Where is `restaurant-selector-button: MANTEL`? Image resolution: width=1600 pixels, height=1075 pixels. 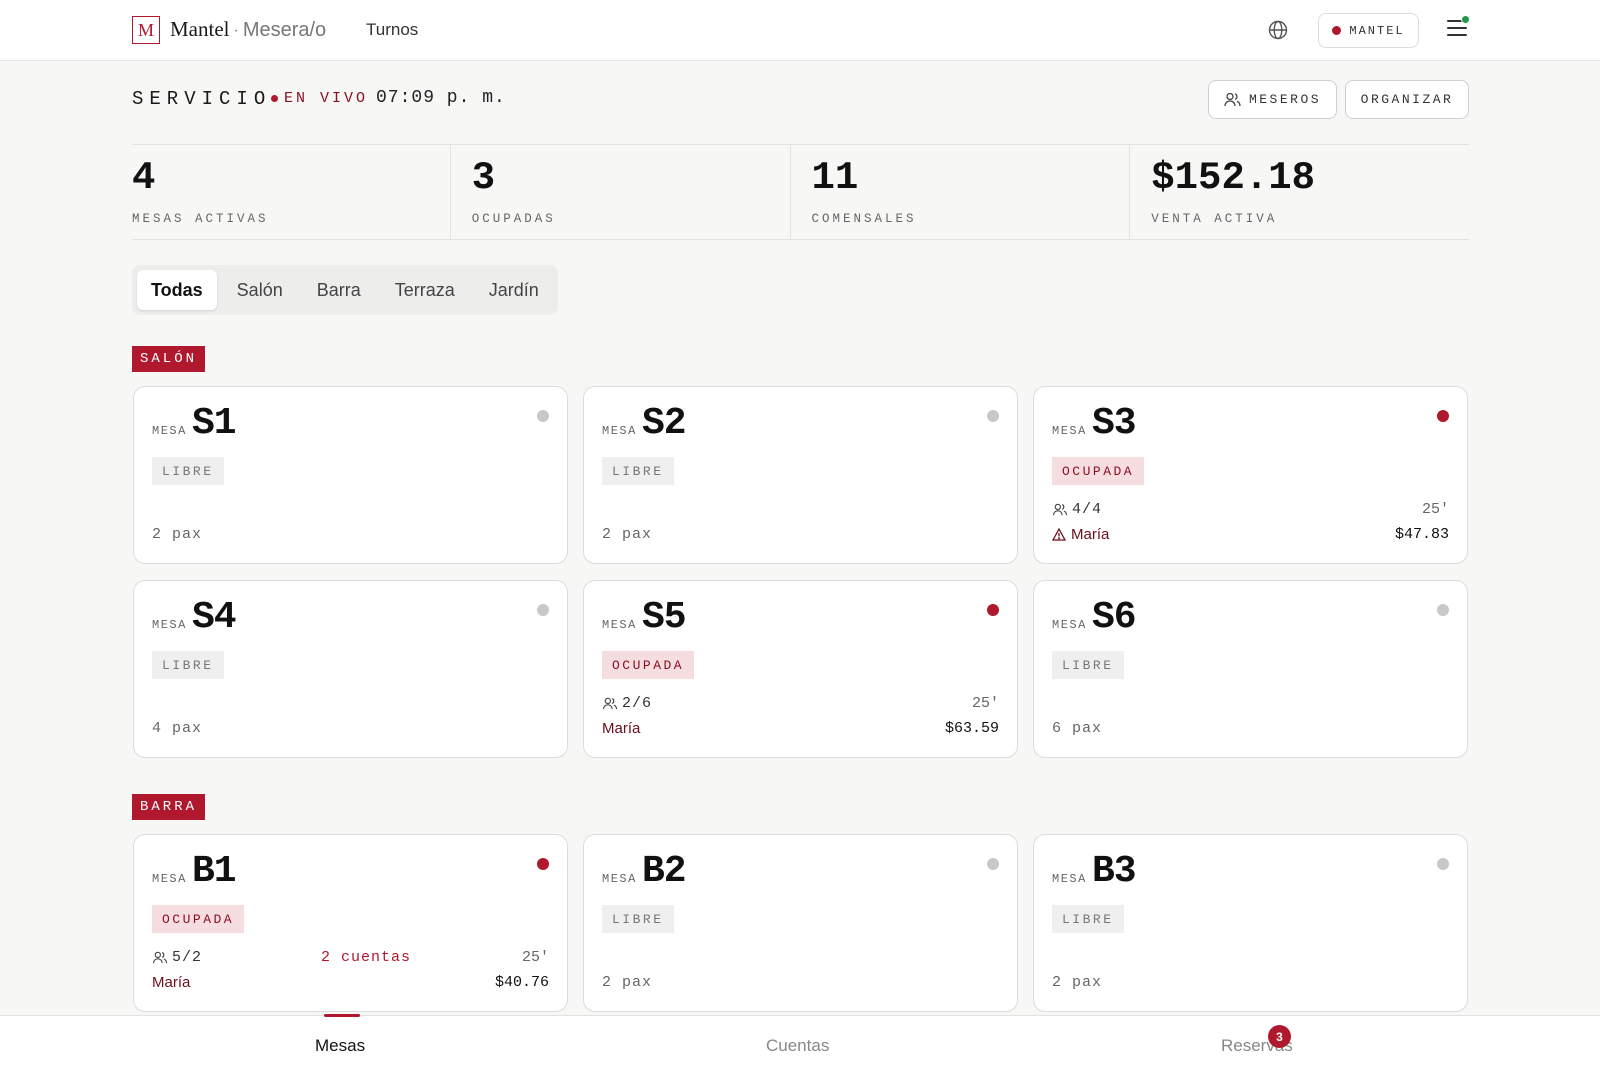
restaurant-selector-button: MANTEL is located at coordinates (1368, 30).